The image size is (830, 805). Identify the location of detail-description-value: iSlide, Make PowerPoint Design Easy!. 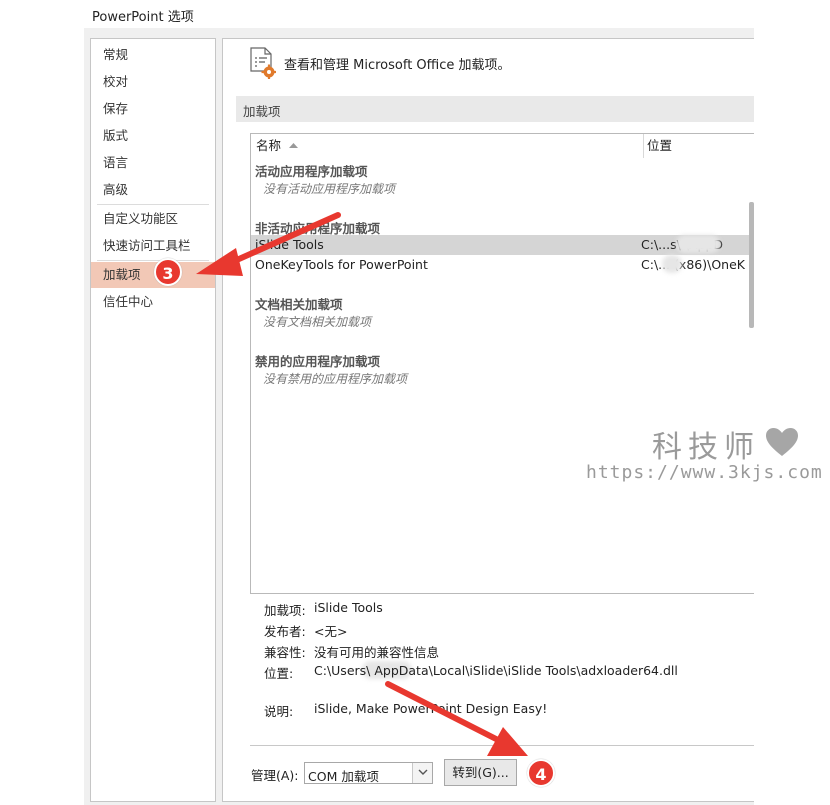
(431, 708).